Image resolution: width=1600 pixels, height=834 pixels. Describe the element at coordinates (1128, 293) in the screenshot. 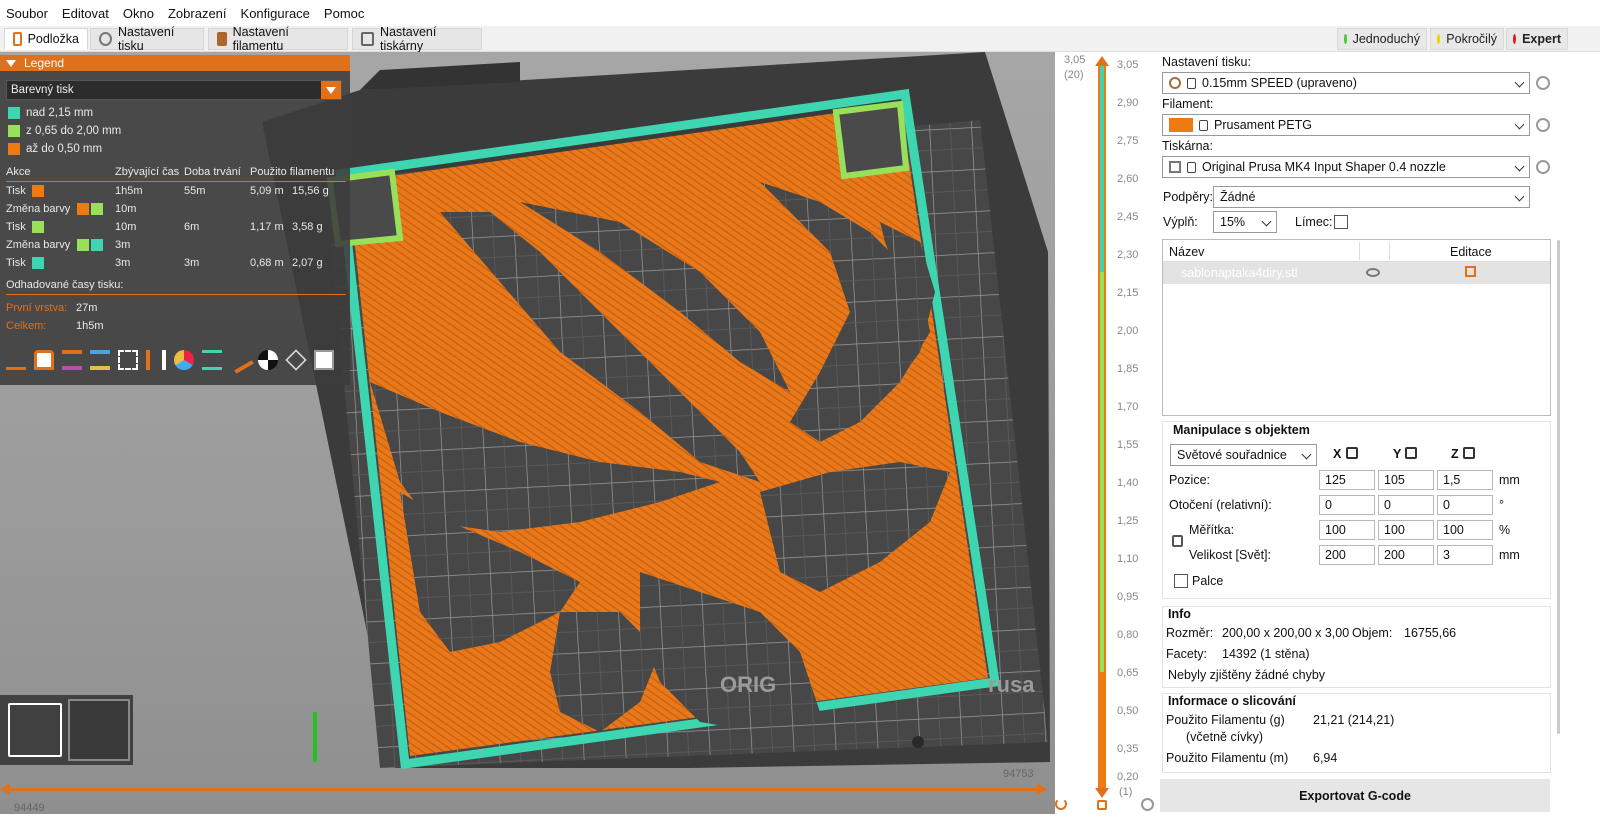

I see `layer-tick-label: 2,15` at that location.